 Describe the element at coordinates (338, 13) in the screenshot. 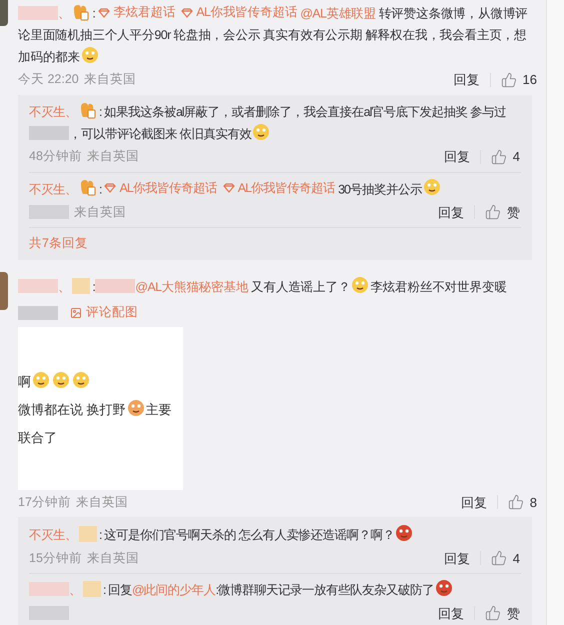

I see `mention-link: @AL英雄联盟` at that location.